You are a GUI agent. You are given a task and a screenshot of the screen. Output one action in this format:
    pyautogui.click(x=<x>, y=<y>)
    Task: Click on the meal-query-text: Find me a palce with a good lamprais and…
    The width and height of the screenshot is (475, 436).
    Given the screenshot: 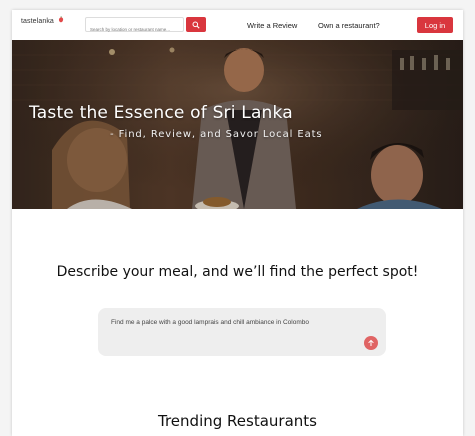 What is the action you would take?
    pyautogui.click(x=210, y=322)
    